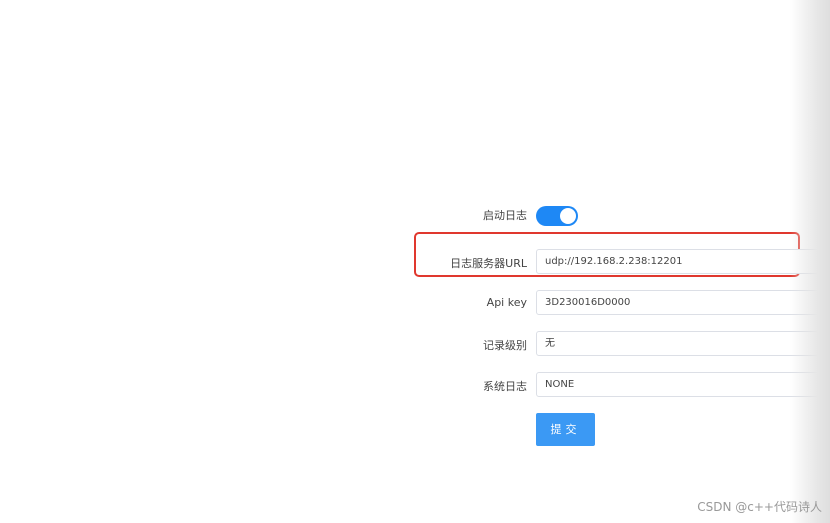  What do you see at coordinates (683, 343) in the screenshot?
I see `record-level-select: 无` at bounding box center [683, 343].